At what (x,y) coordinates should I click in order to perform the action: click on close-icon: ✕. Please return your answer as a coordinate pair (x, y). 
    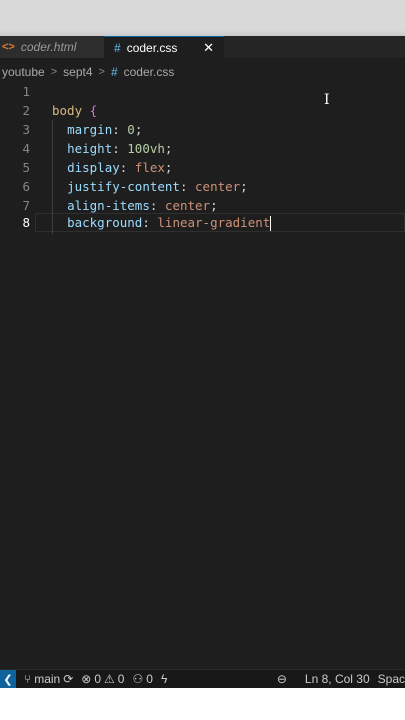
    Looking at the image, I should click on (208, 48).